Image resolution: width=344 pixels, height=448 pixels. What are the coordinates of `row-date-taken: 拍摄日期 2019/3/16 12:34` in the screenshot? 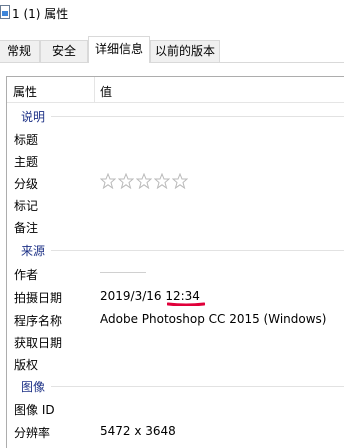 It's located at (175, 296).